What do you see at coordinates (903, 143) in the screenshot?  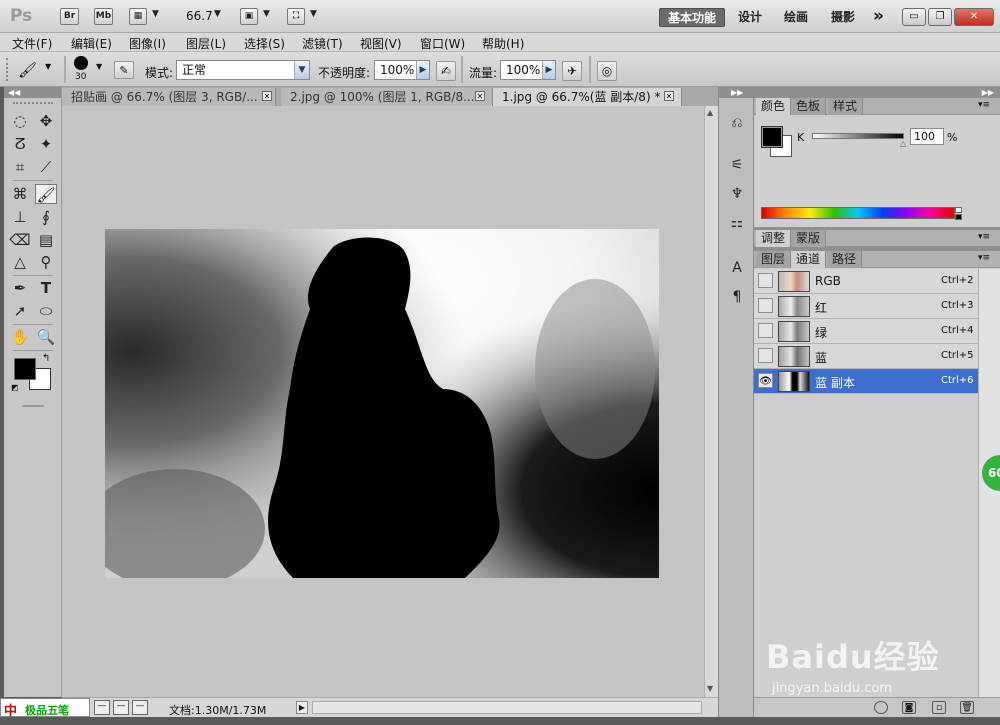 I see `slider-thumb-icon: △` at bounding box center [903, 143].